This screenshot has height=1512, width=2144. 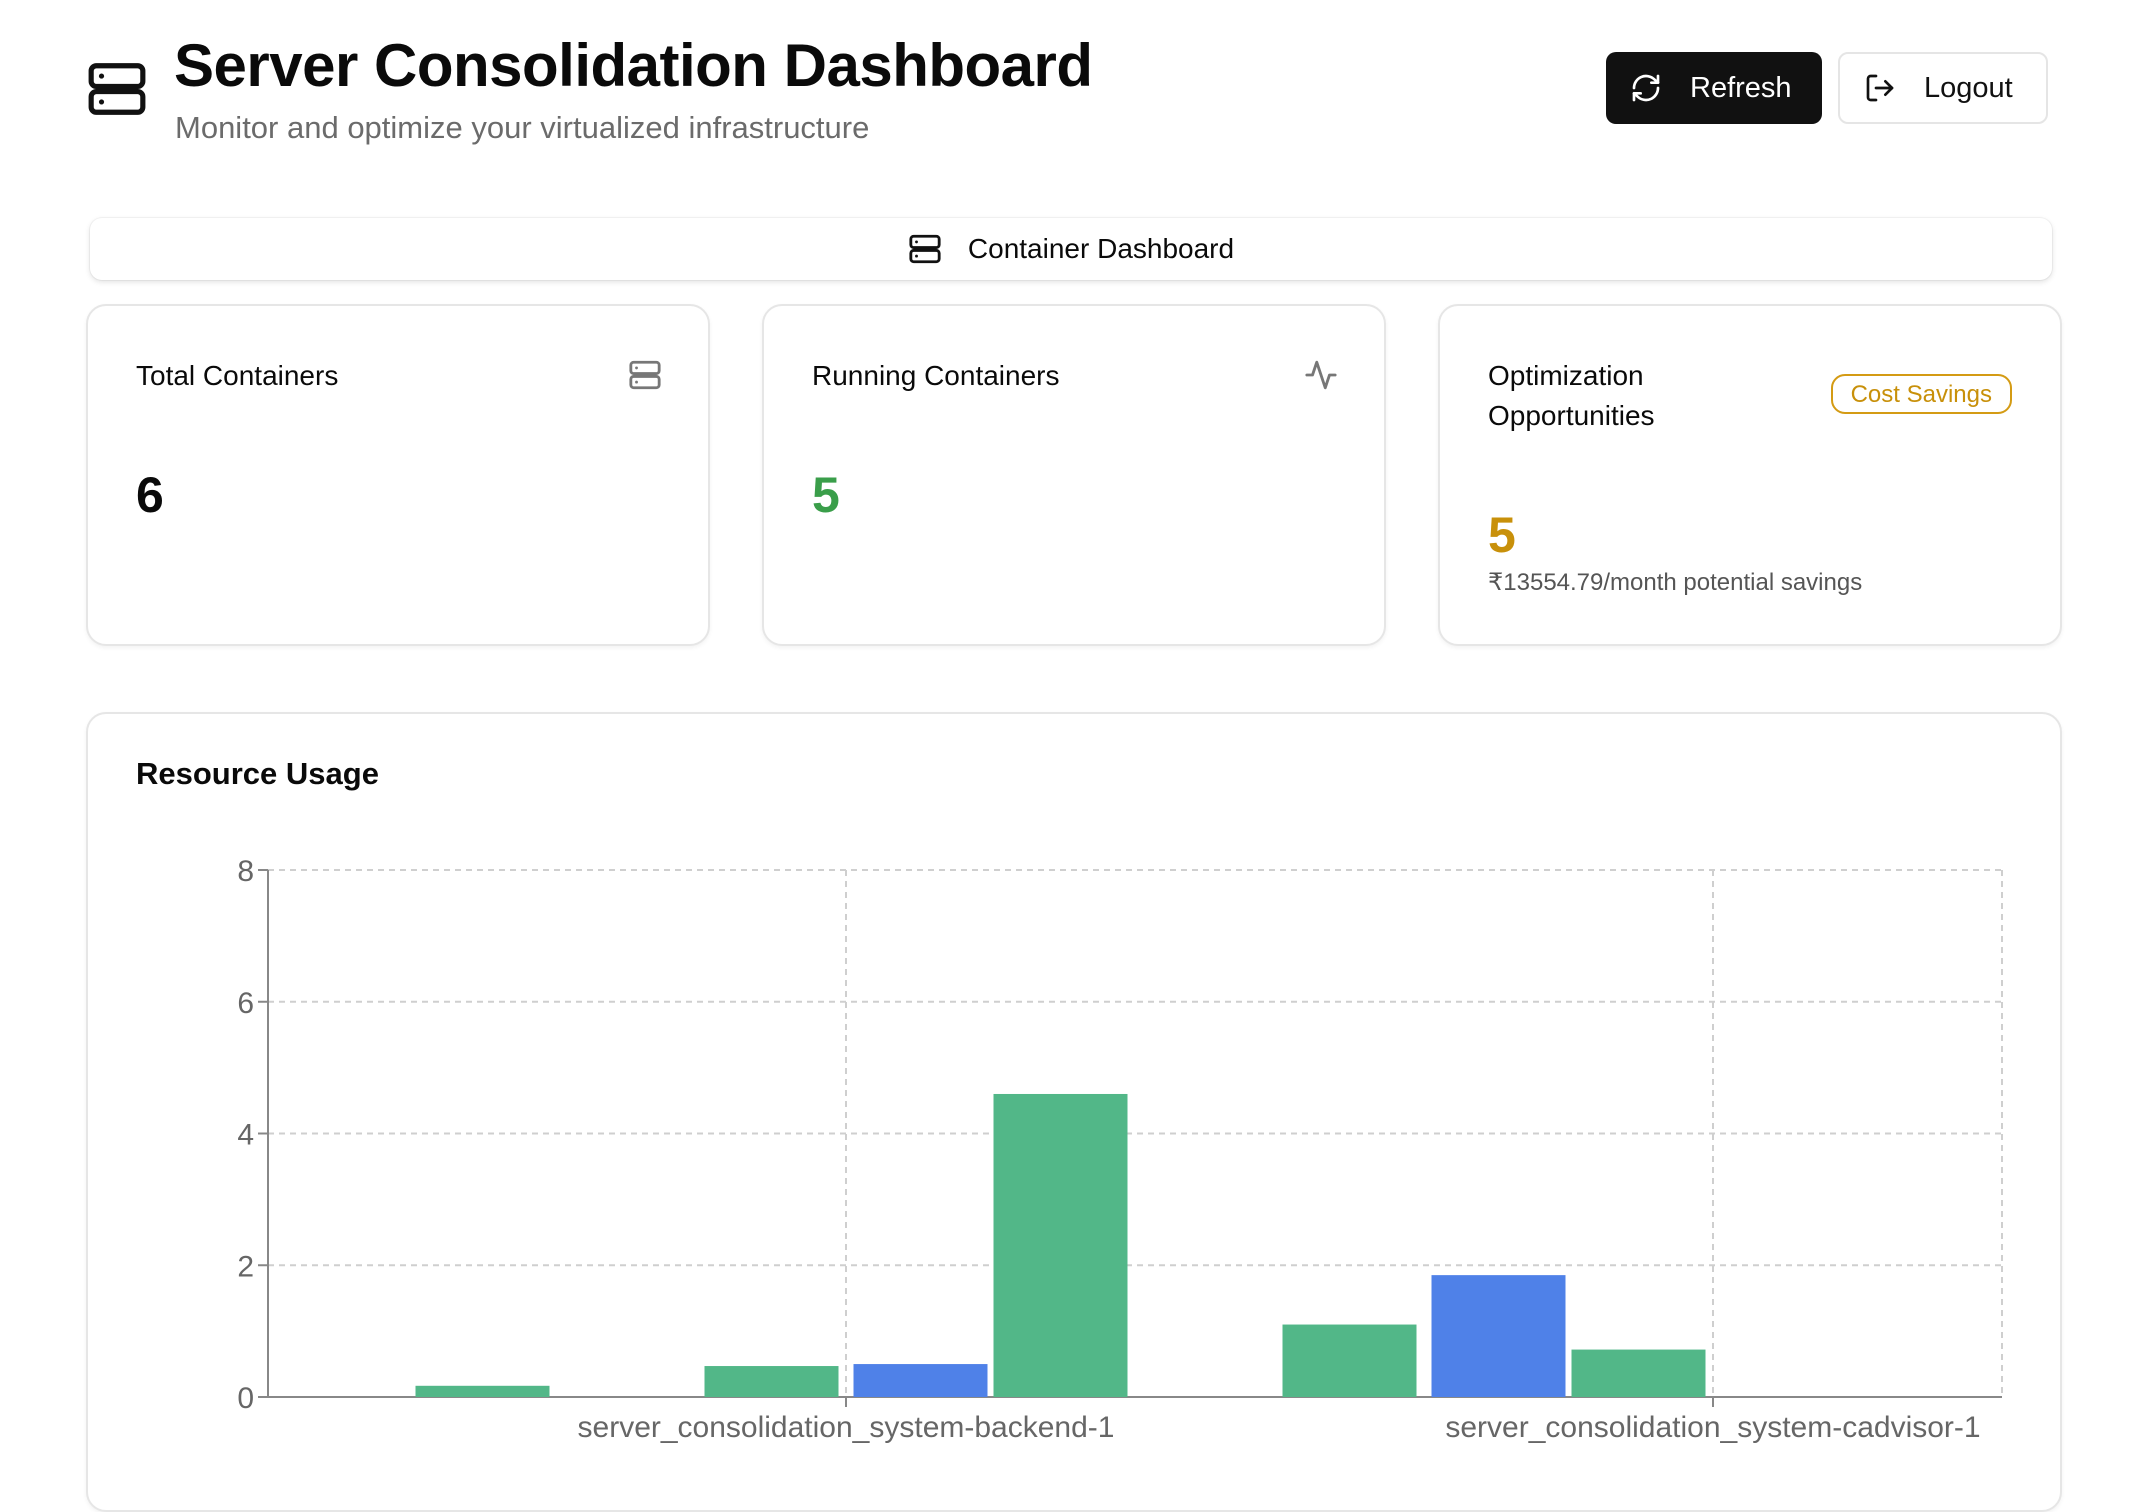 What do you see at coordinates (1712, 1427) in the screenshot?
I see `x-tick-label: server_consolidation_system-cadvisor-1` at bounding box center [1712, 1427].